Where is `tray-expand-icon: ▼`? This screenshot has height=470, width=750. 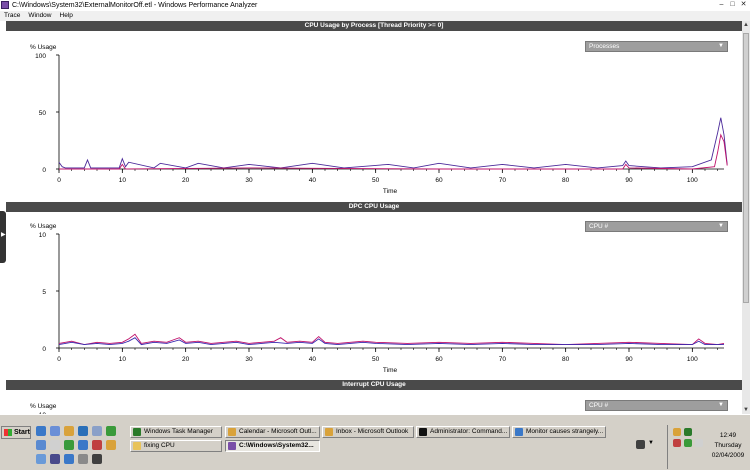 tray-expand-icon: ▼ is located at coordinates (651, 443).